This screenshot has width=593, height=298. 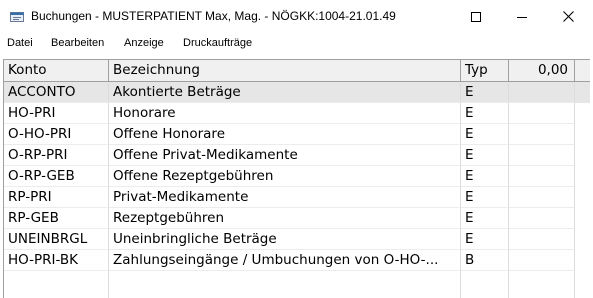 What do you see at coordinates (485, 260) in the screenshot?
I see `cell-typ: B` at bounding box center [485, 260].